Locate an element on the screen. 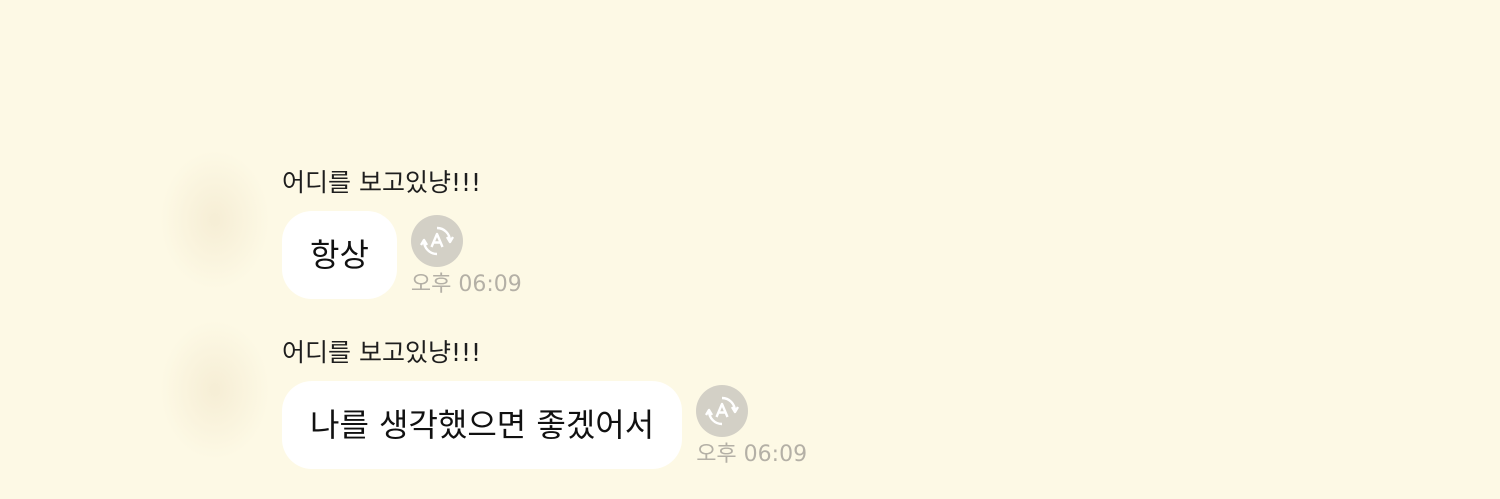 The image size is (1500, 499). message-group: 어디를 보고있냥!!! 항상 오후 06:09 is located at coordinates (402, 231).